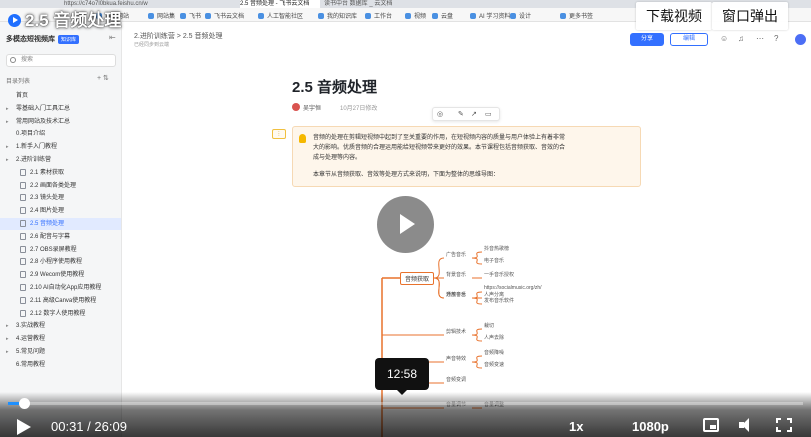 This screenshot has height=437, width=811. What do you see at coordinates (60, 134) in the screenshot?
I see `sidebar-item: 0.项目介绍` at bounding box center [60, 134].